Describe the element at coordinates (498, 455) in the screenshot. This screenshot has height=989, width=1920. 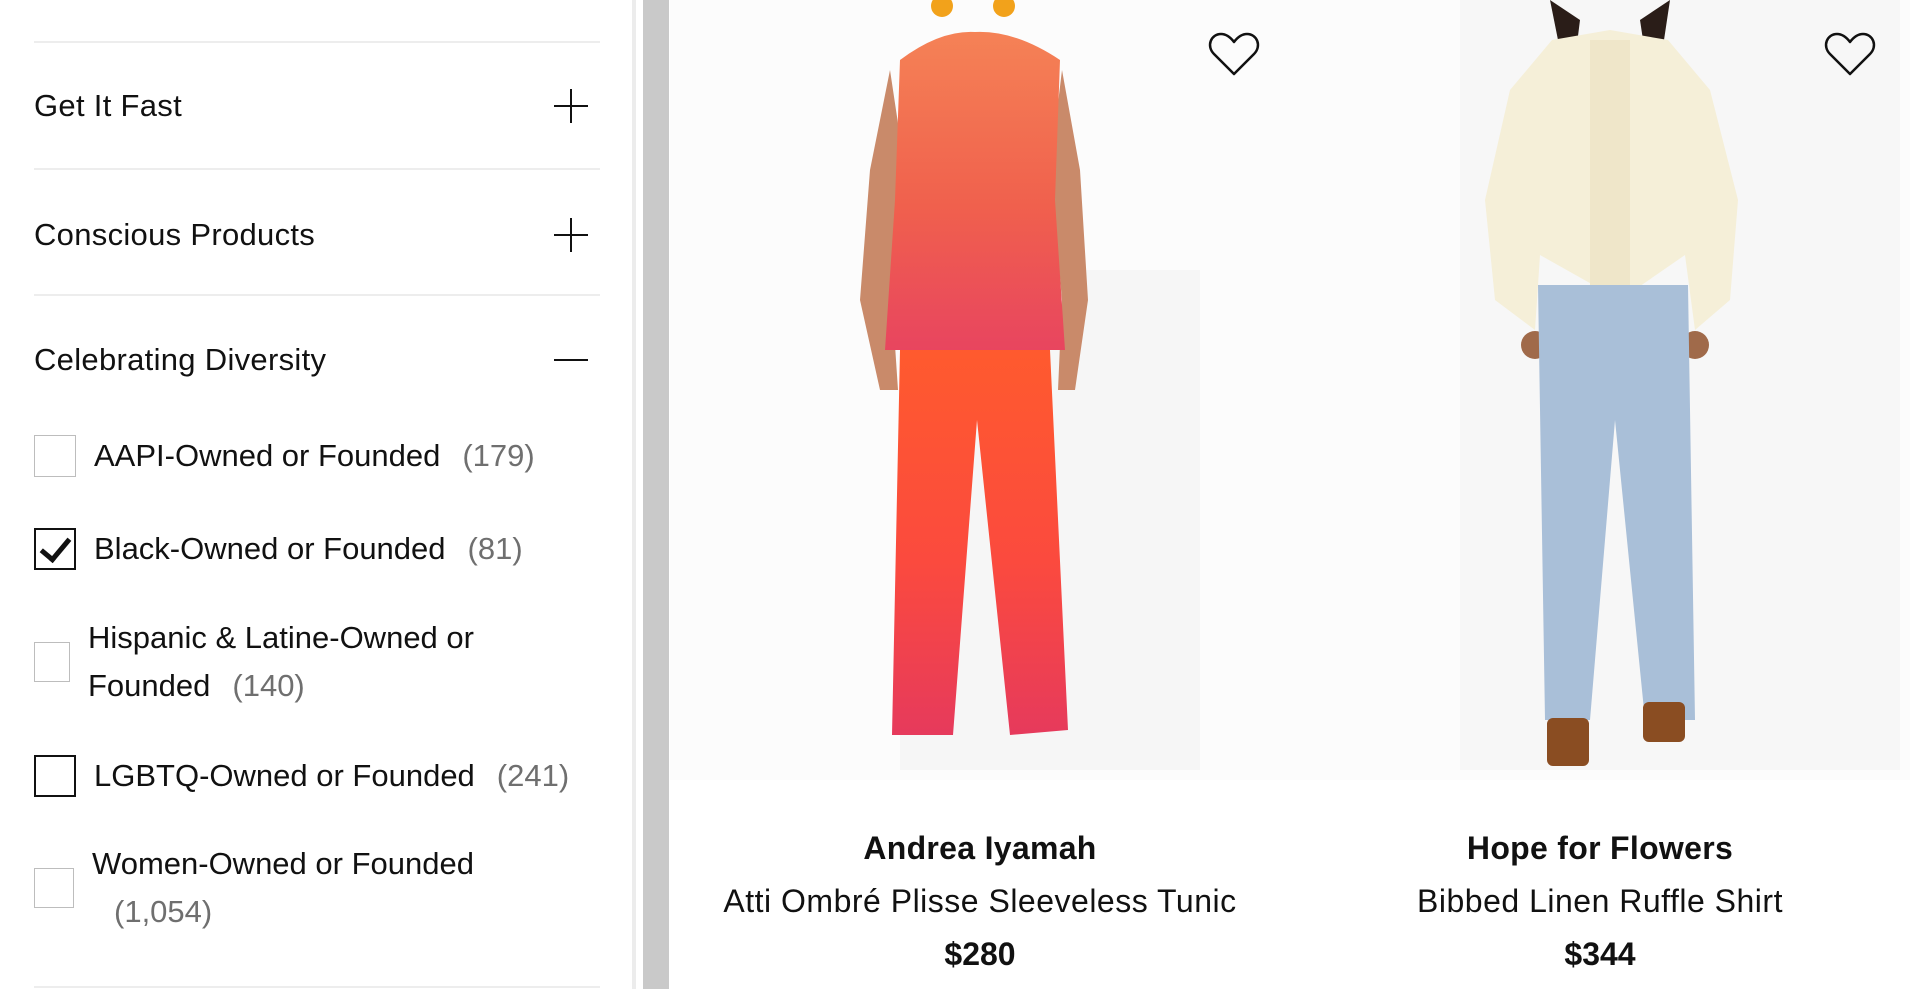
I see `option-count: (179)` at that location.